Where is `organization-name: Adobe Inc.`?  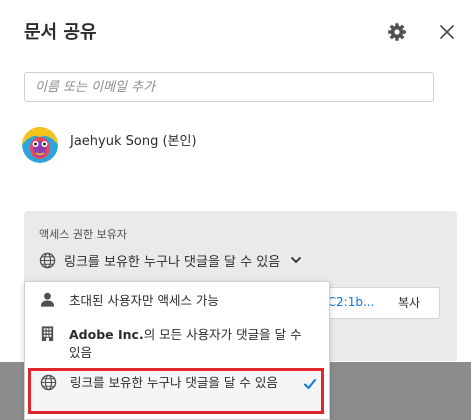
organization-name: Adobe Inc. is located at coordinates (106, 334).